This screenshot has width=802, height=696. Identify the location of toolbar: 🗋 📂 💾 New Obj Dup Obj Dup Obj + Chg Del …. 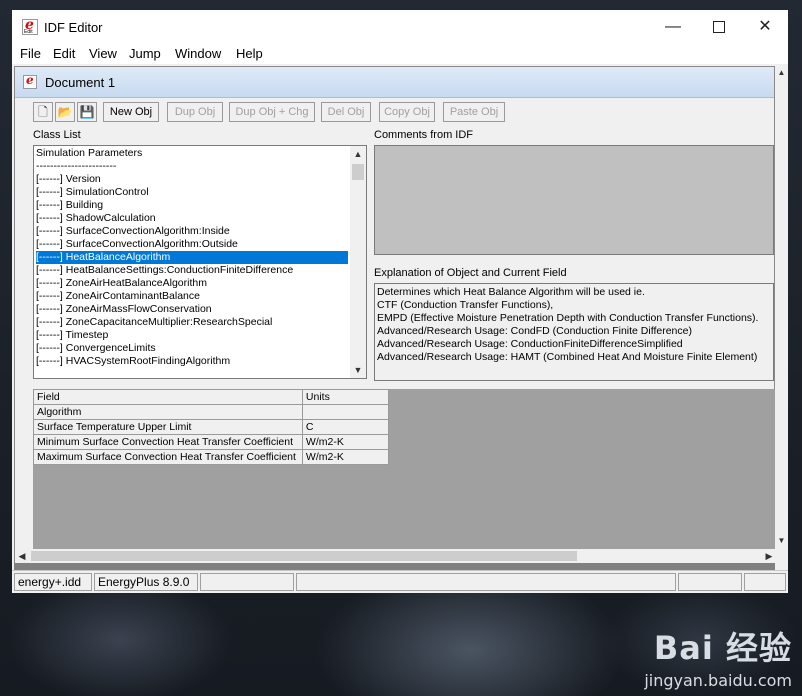
(394, 112).